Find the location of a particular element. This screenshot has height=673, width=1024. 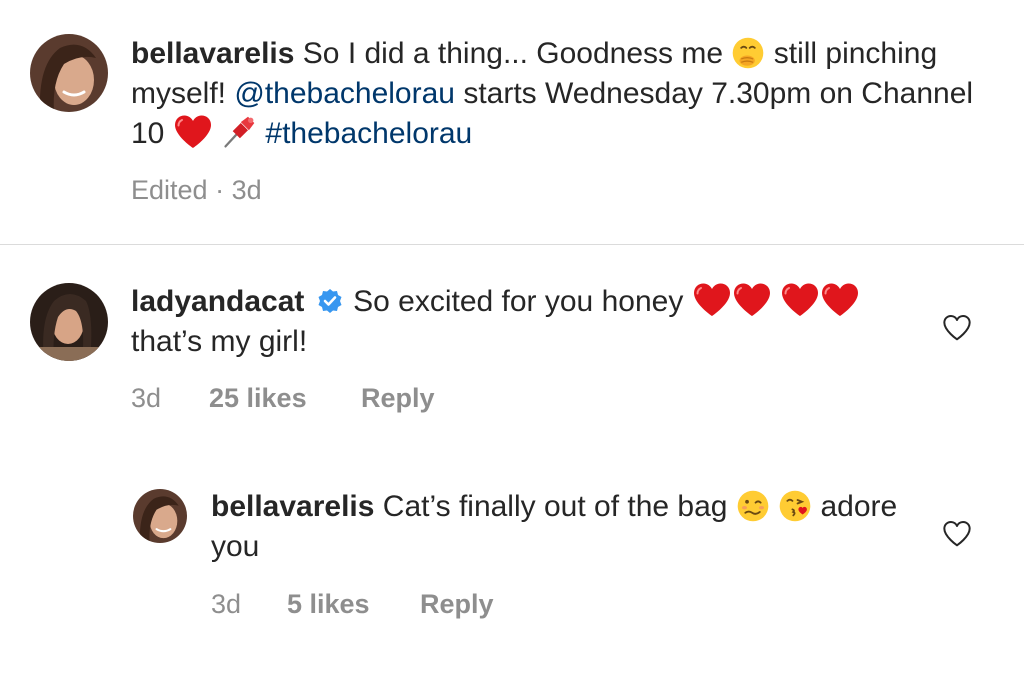

face-with-hand-over-mouth-emoji is located at coordinates (748, 53).